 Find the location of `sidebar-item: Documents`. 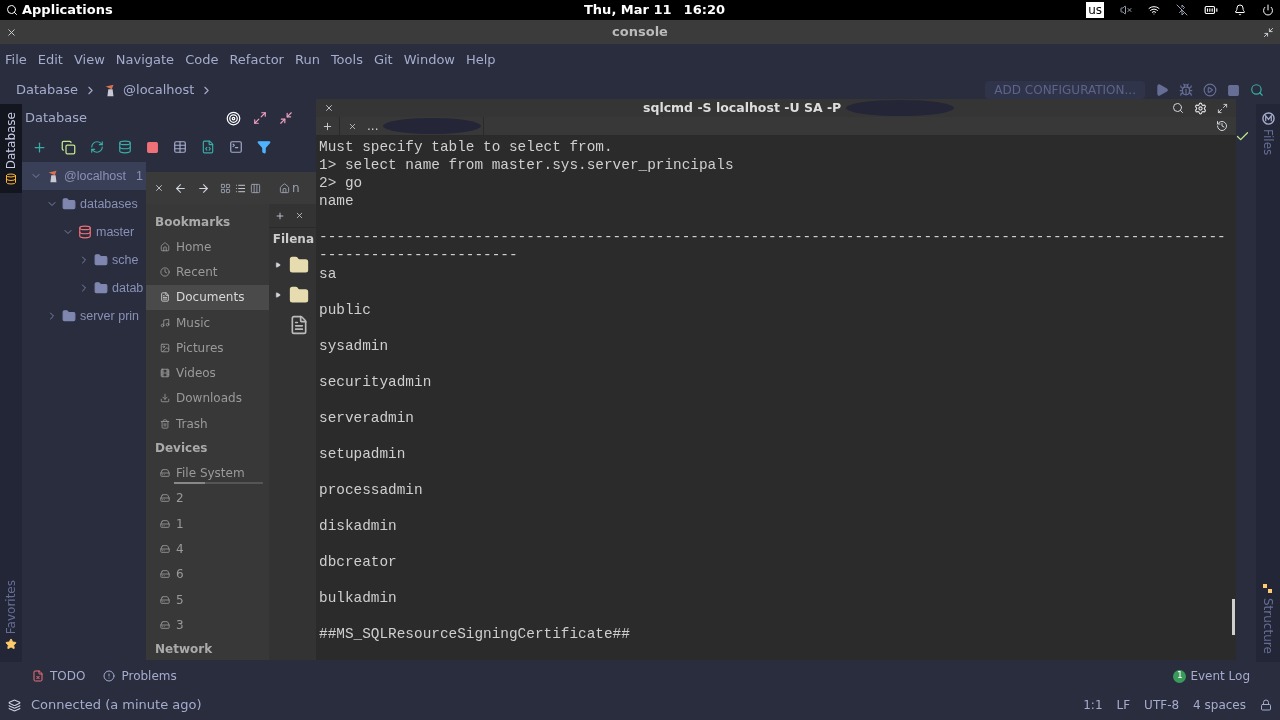

sidebar-item: Documents is located at coordinates (207, 297).